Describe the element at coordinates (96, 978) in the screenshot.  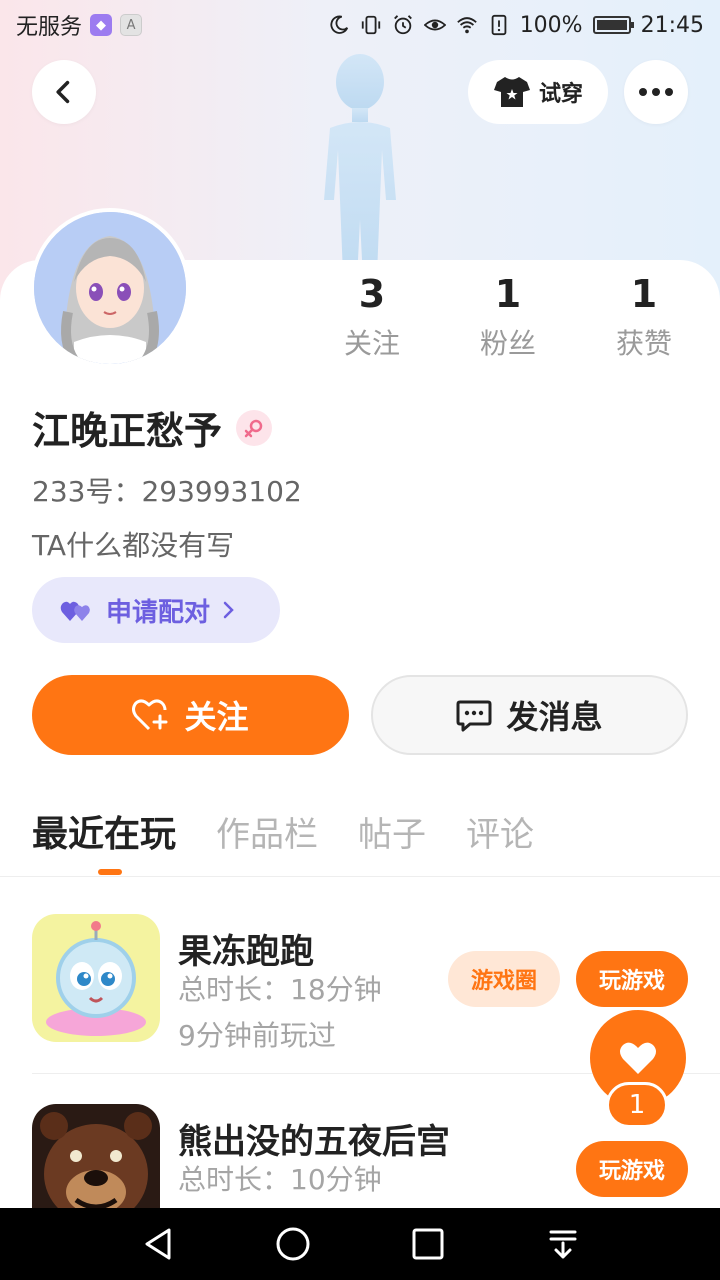
I see `game-icon-jelly-run` at that location.